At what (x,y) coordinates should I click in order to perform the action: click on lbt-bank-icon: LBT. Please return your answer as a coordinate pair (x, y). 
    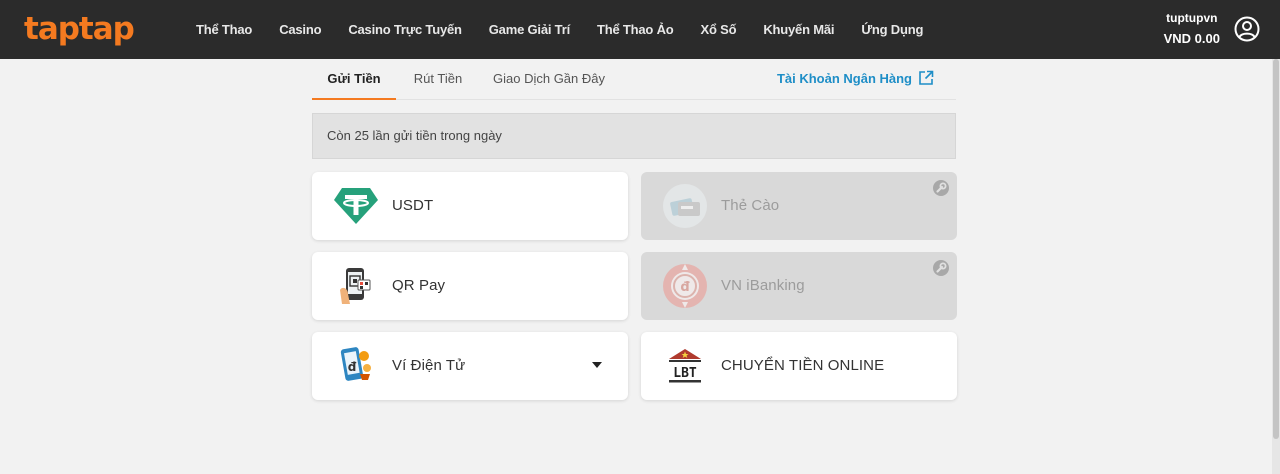
    Looking at the image, I should click on (685, 366).